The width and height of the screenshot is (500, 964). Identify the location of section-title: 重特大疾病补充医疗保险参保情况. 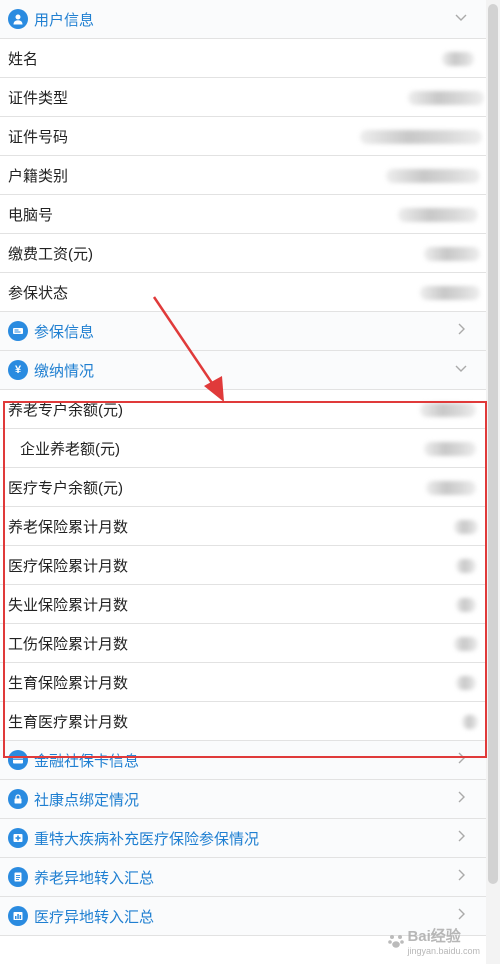
(147, 839).